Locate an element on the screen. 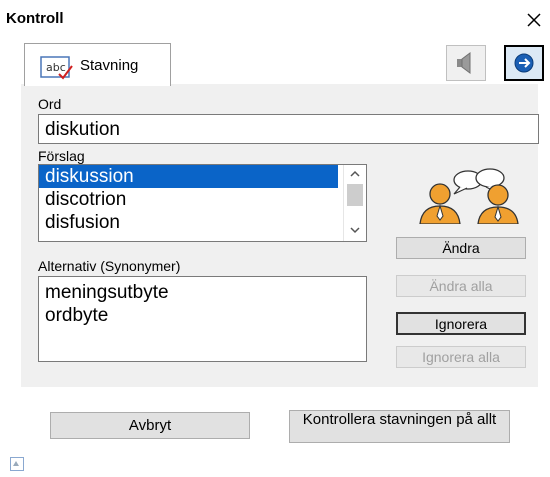  next-button is located at coordinates (524, 63).